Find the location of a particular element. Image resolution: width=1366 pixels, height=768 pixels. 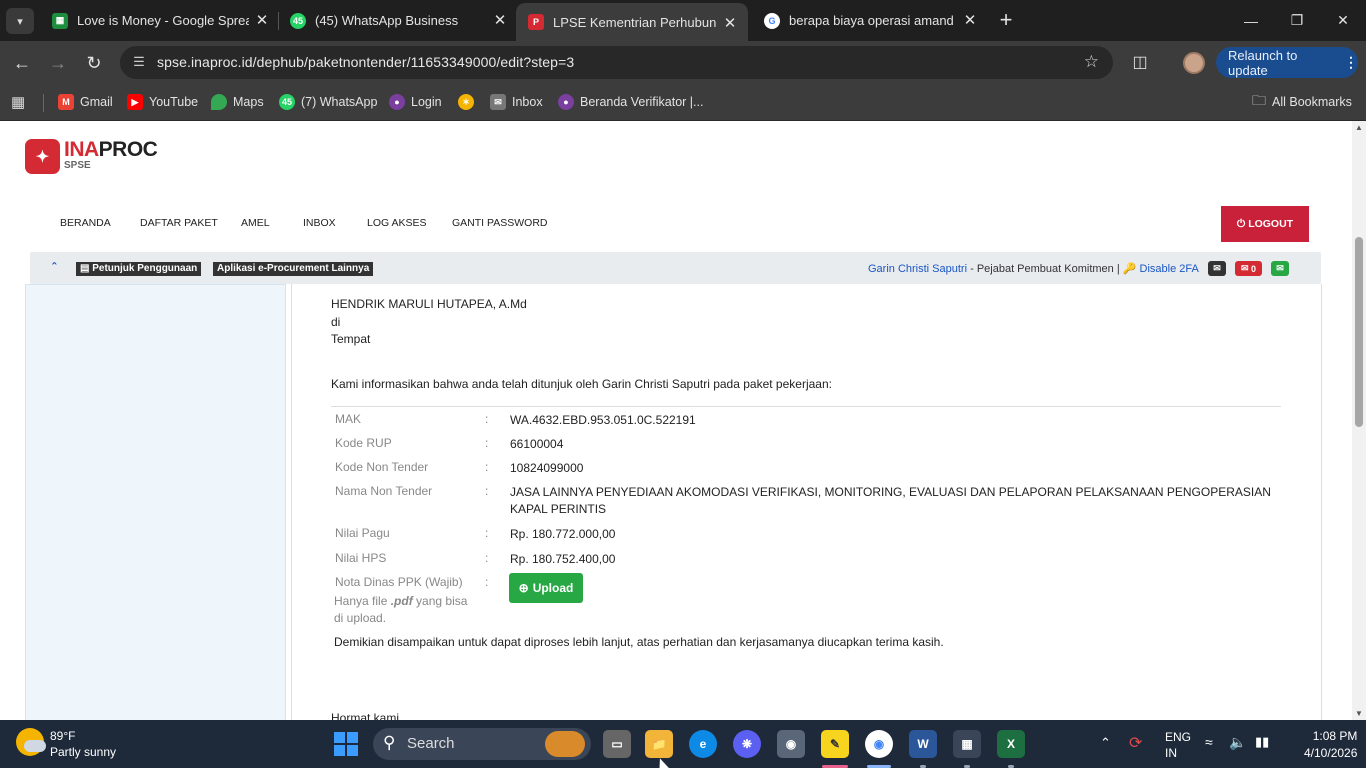

mail-badge: ✉ 0 is located at coordinates (1248, 268).